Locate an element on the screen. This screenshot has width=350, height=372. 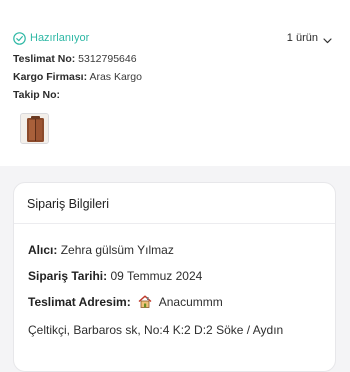
recipient-value: Zehra gülsüm Yılmaz is located at coordinates (117, 250).